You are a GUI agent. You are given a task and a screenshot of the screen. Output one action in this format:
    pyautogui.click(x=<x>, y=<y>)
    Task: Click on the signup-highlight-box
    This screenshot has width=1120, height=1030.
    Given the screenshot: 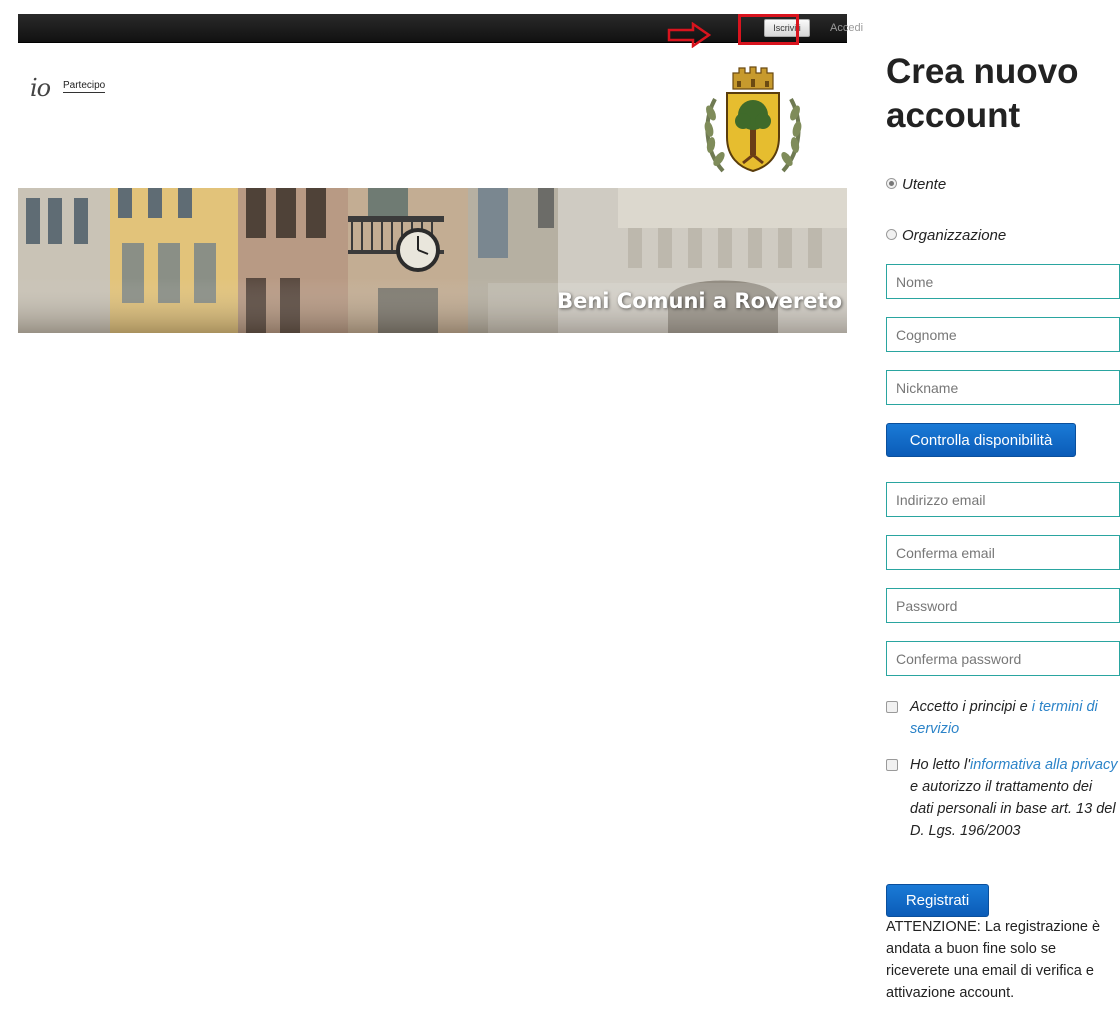 What is the action you would take?
    pyautogui.click(x=768, y=29)
    